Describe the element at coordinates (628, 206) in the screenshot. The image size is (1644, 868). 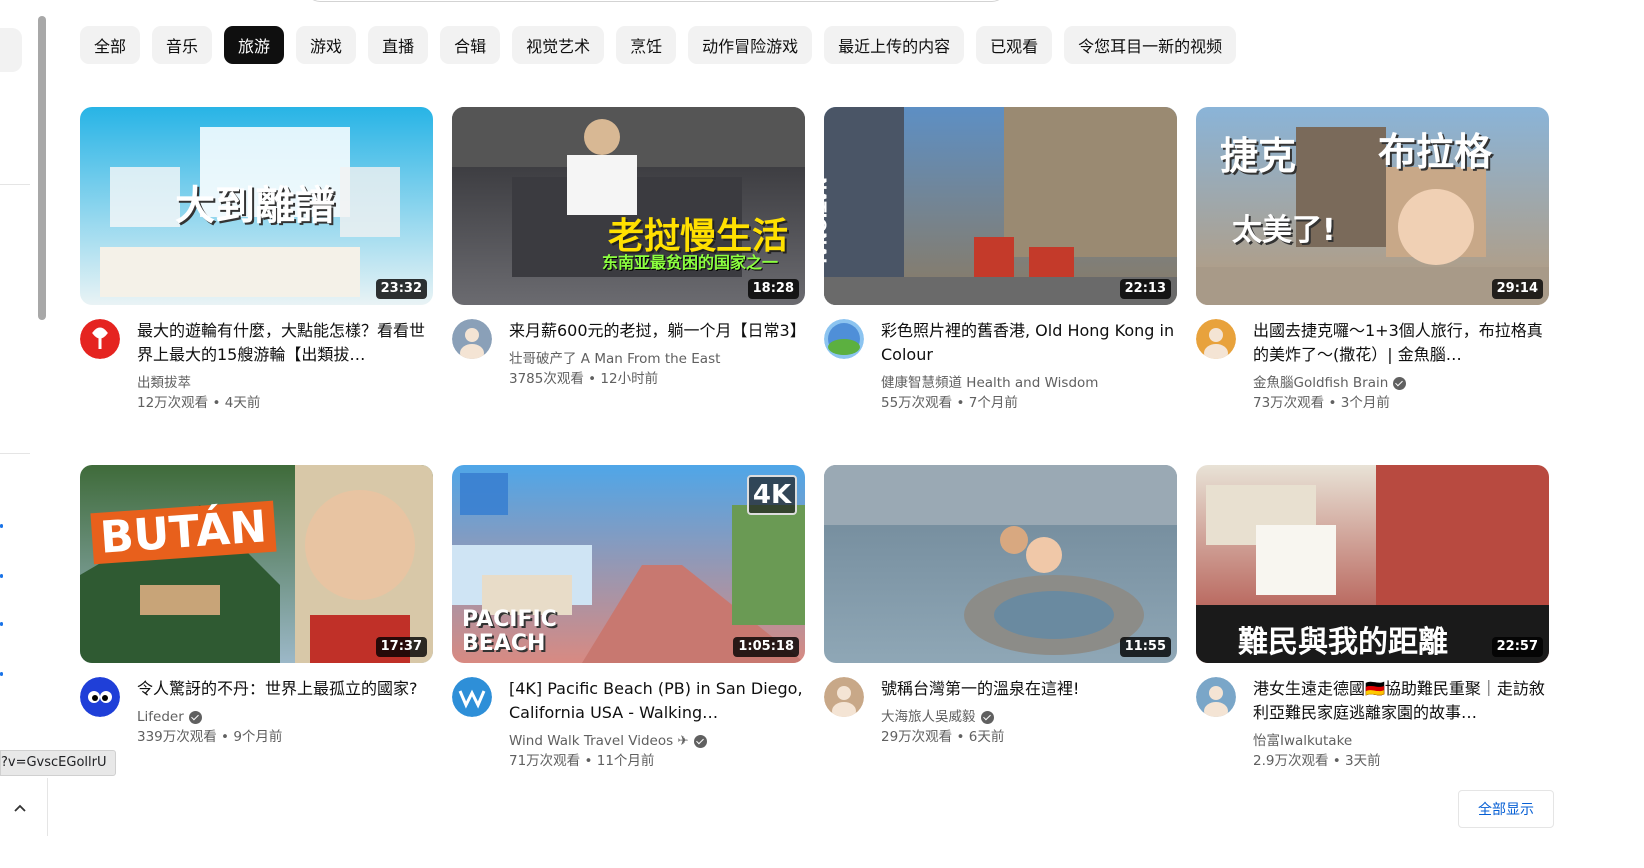
I see `video-thumbnail: 老挝慢生活 东南亚最贫困的国家之一 18:28` at that location.